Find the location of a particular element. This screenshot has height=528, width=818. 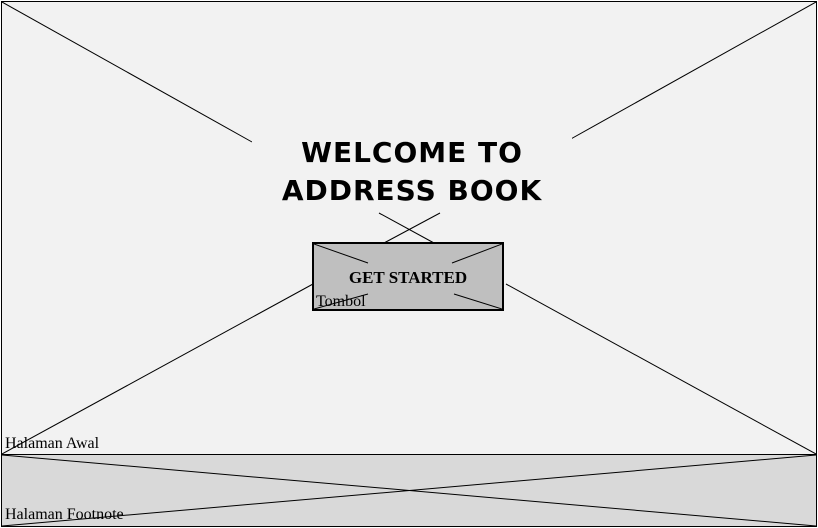

button-annotation-label: Tombol is located at coordinates (341, 301).